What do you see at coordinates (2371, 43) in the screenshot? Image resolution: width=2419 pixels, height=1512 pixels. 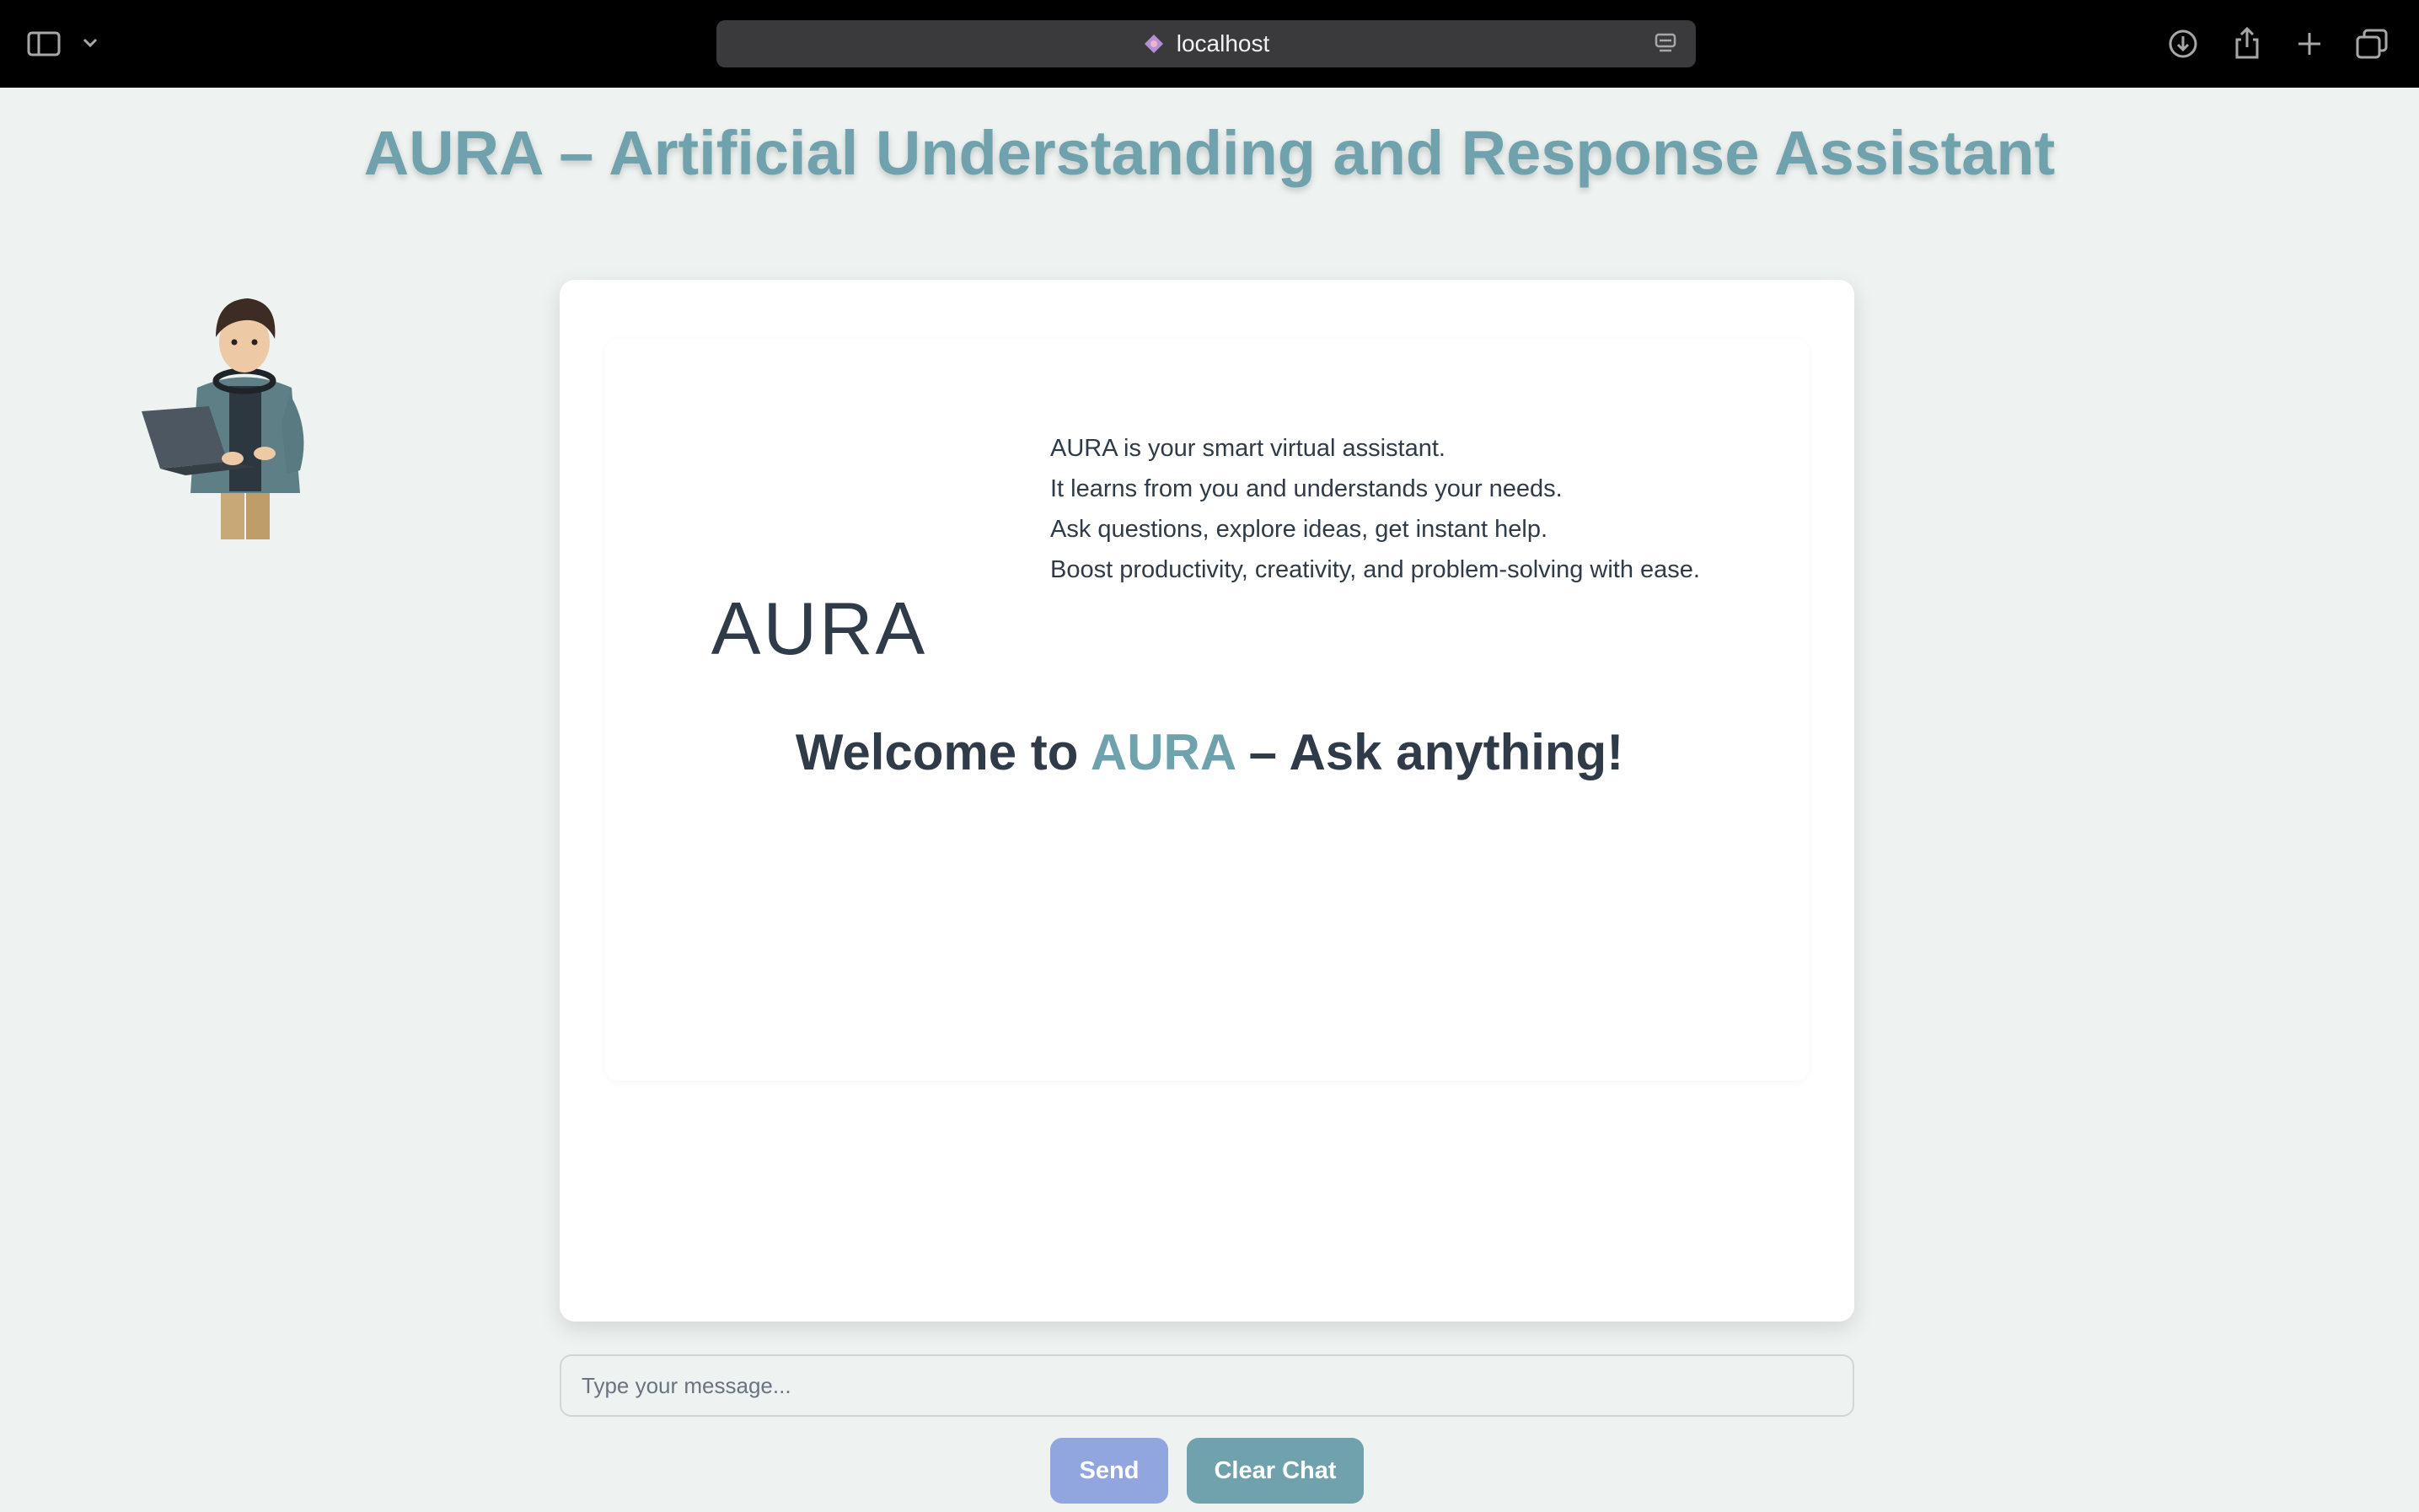 I see `tabs-icon` at bounding box center [2371, 43].